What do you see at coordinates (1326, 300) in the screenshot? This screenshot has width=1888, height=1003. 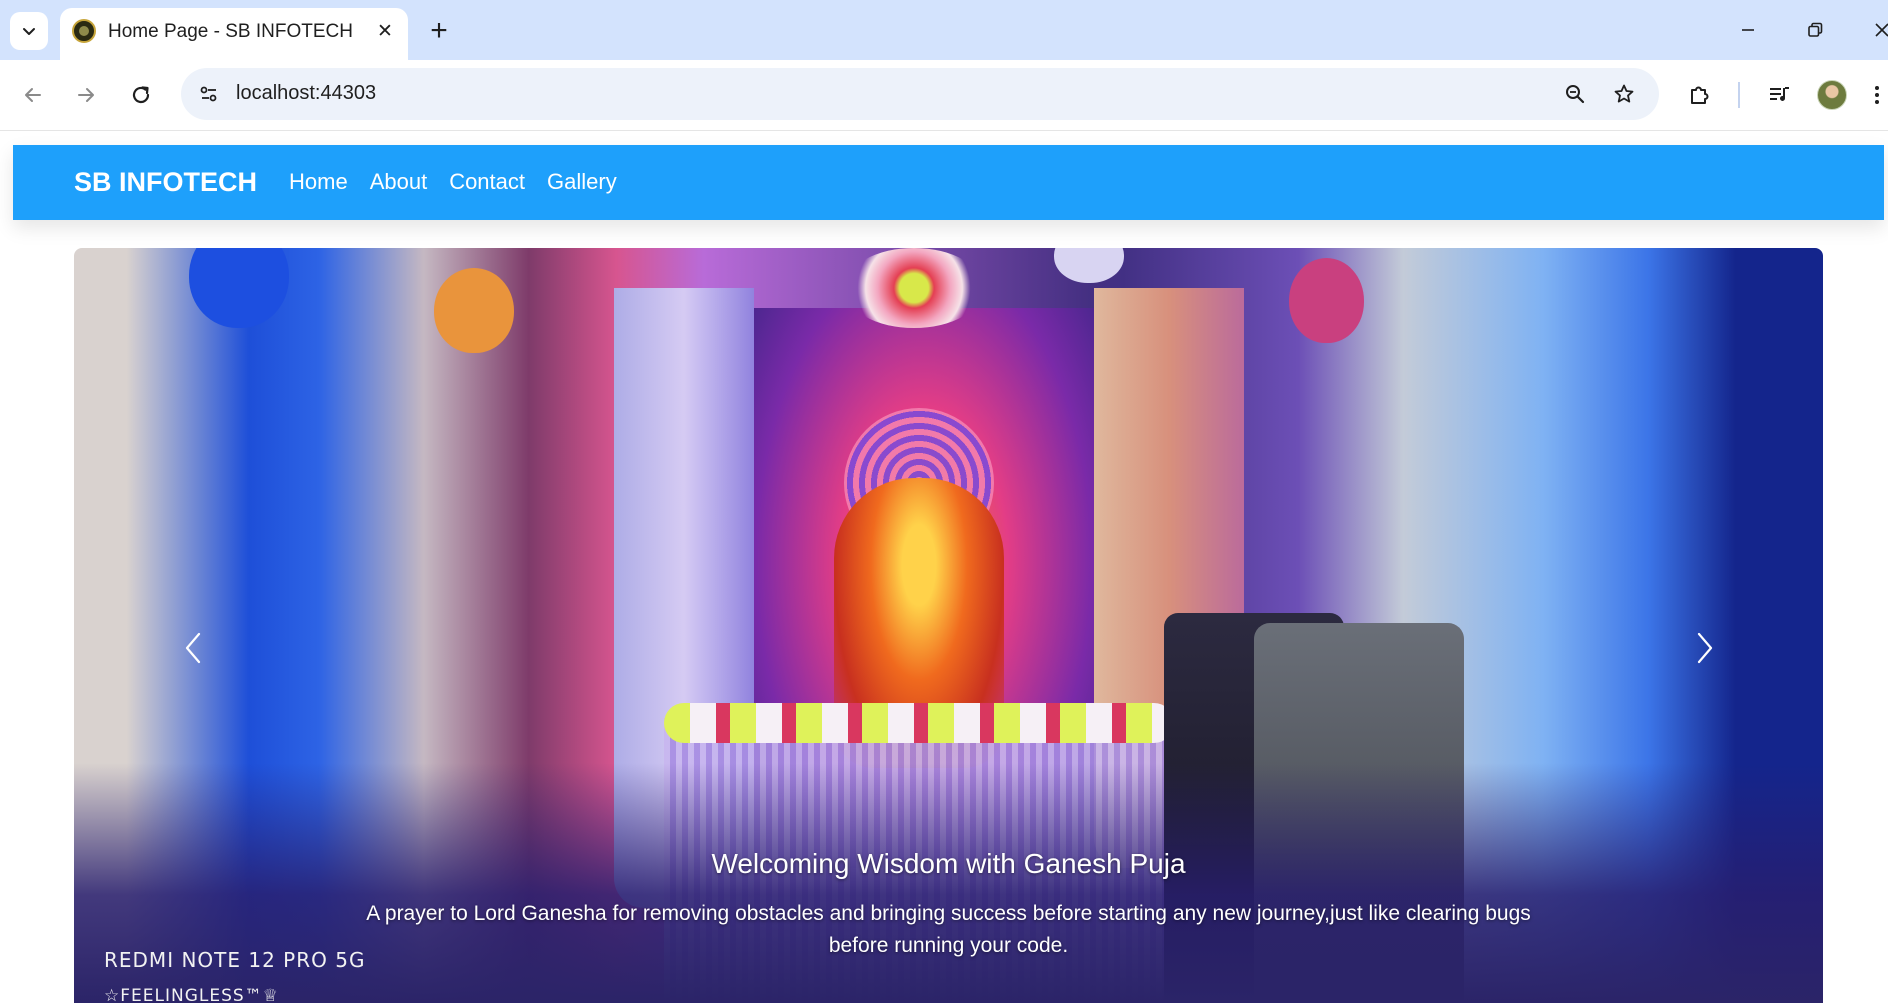 I see `photo-balloon-pink` at bounding box center [1326, 300].